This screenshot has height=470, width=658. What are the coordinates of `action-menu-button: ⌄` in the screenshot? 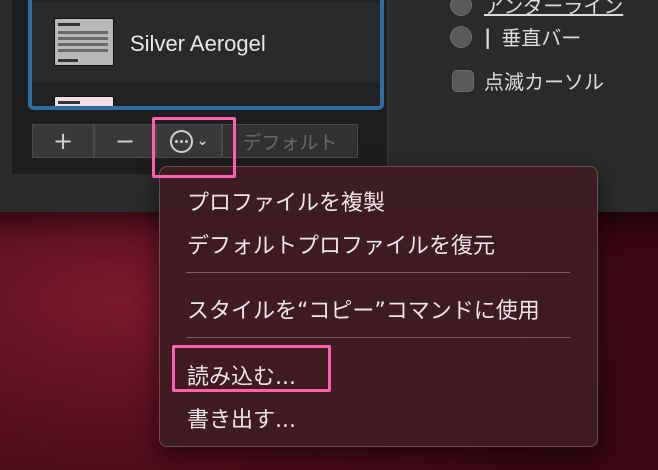 It's located at (189, 141).